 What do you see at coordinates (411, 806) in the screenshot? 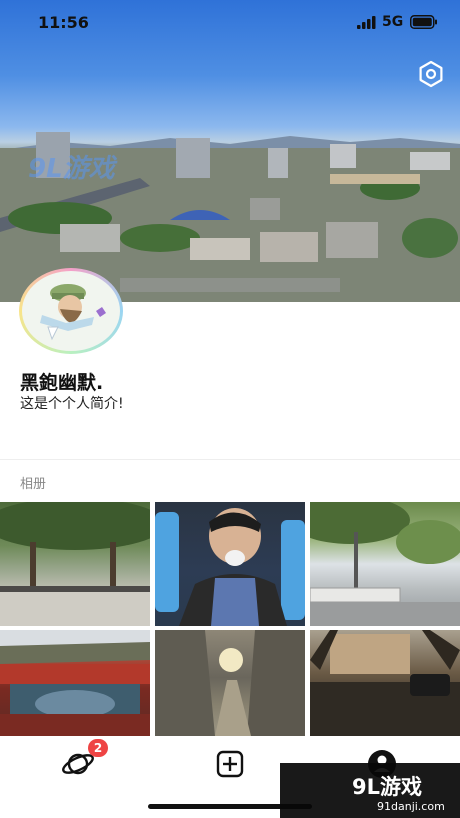
I see `watermark-url: 91danji.com` at bounding box center [411, 806].